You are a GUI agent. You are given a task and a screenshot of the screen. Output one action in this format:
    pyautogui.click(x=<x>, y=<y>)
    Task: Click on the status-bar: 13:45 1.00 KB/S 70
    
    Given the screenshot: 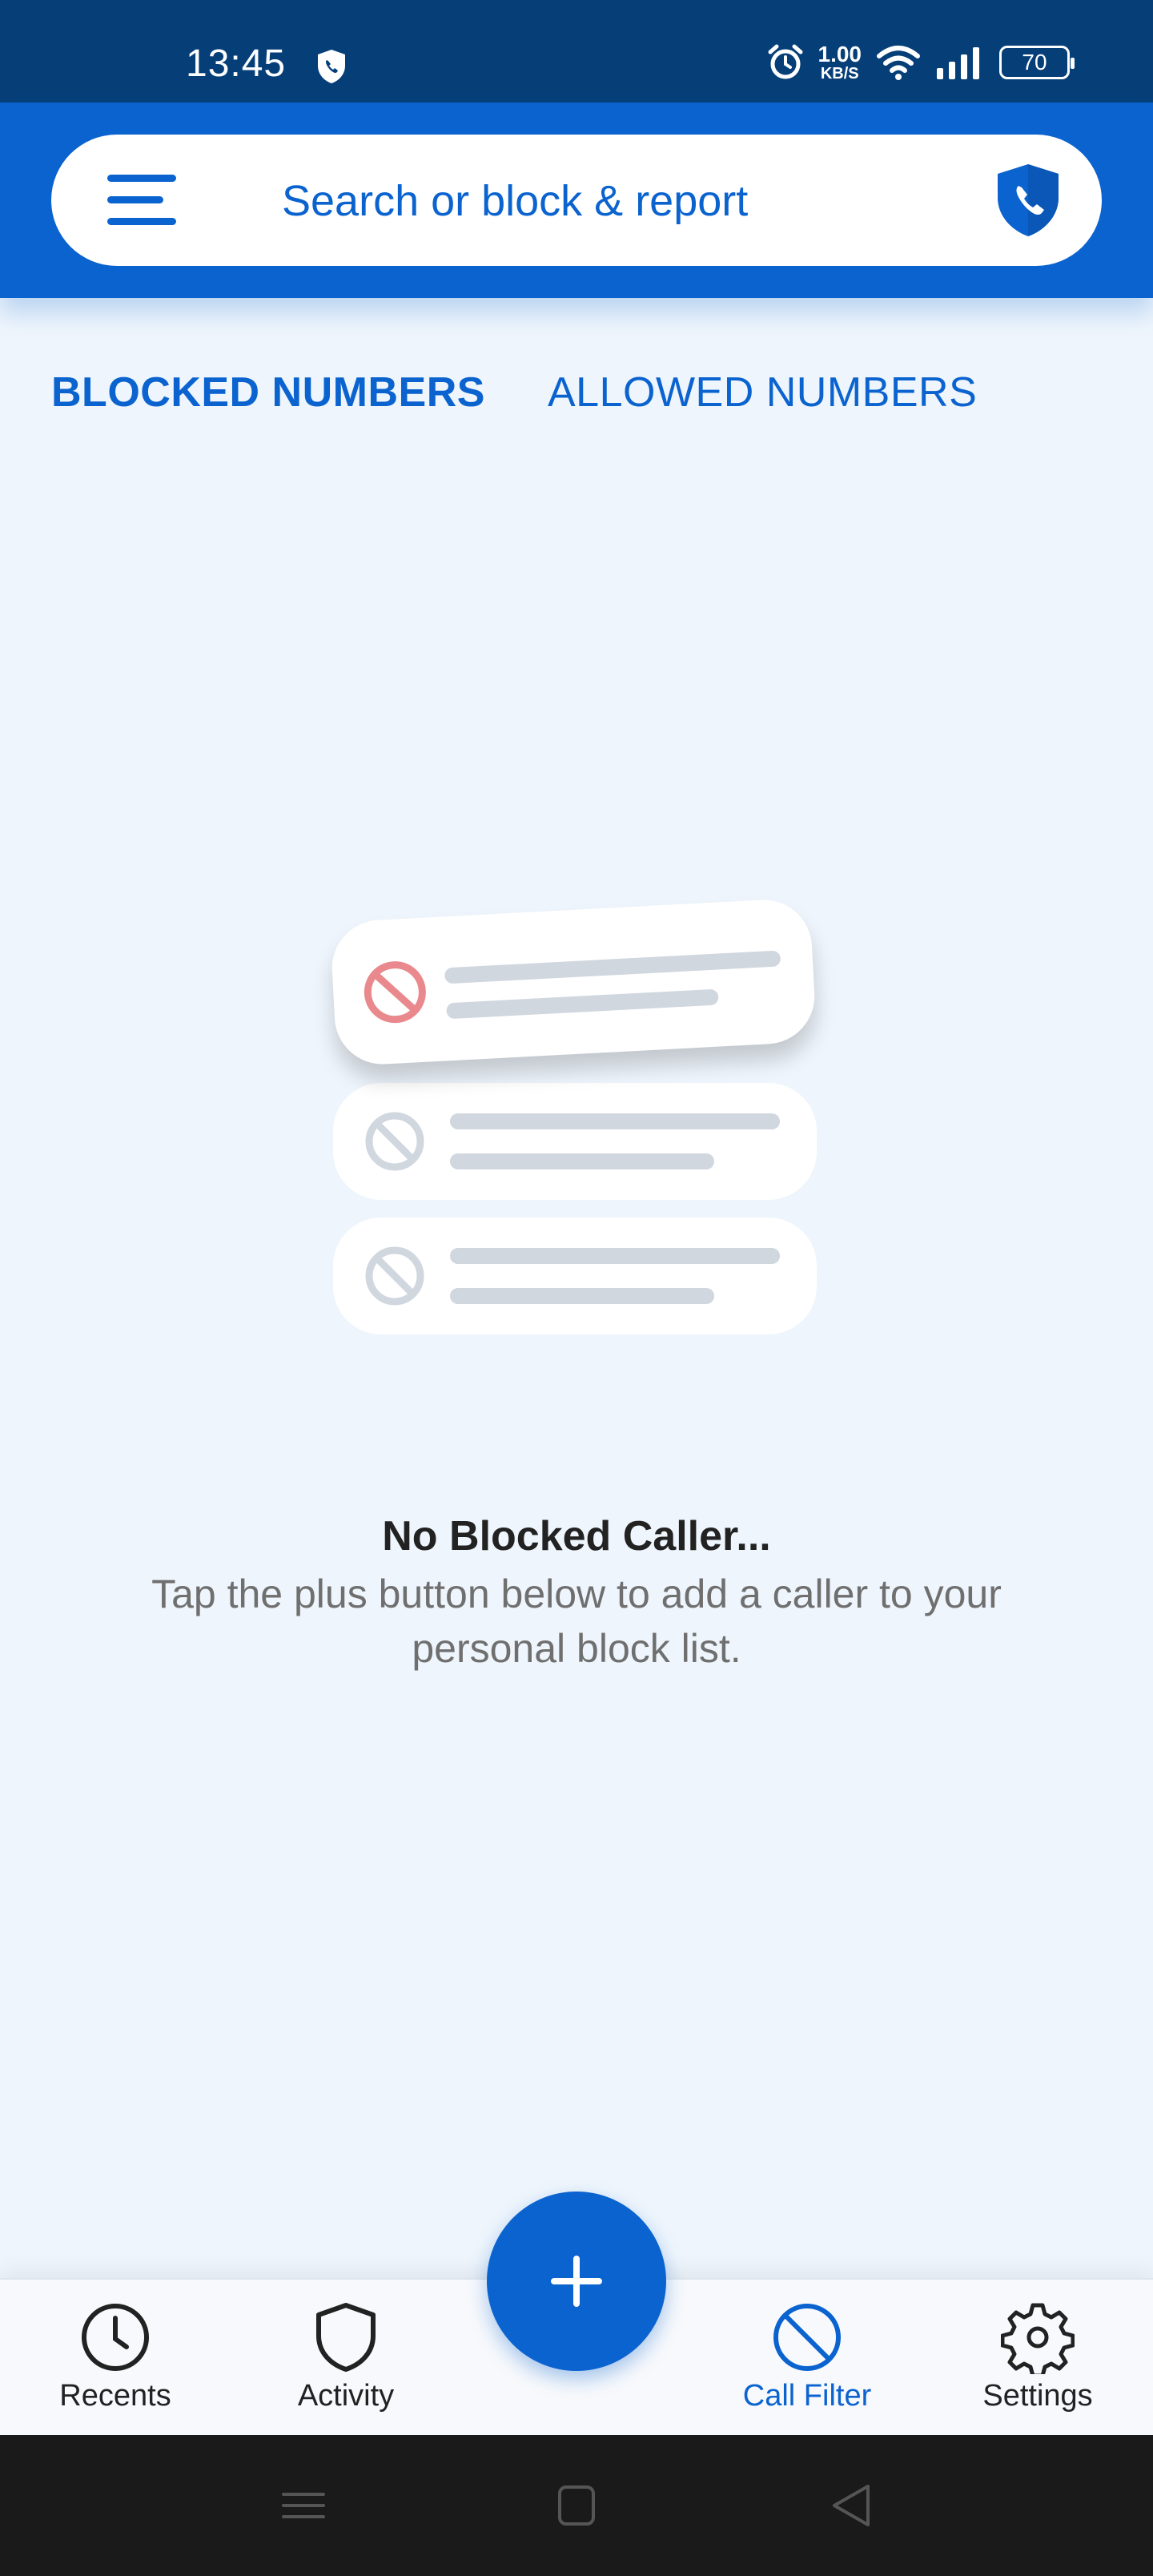 What is the action you would take?
    pyautogui.click(x=576, y=51)
    